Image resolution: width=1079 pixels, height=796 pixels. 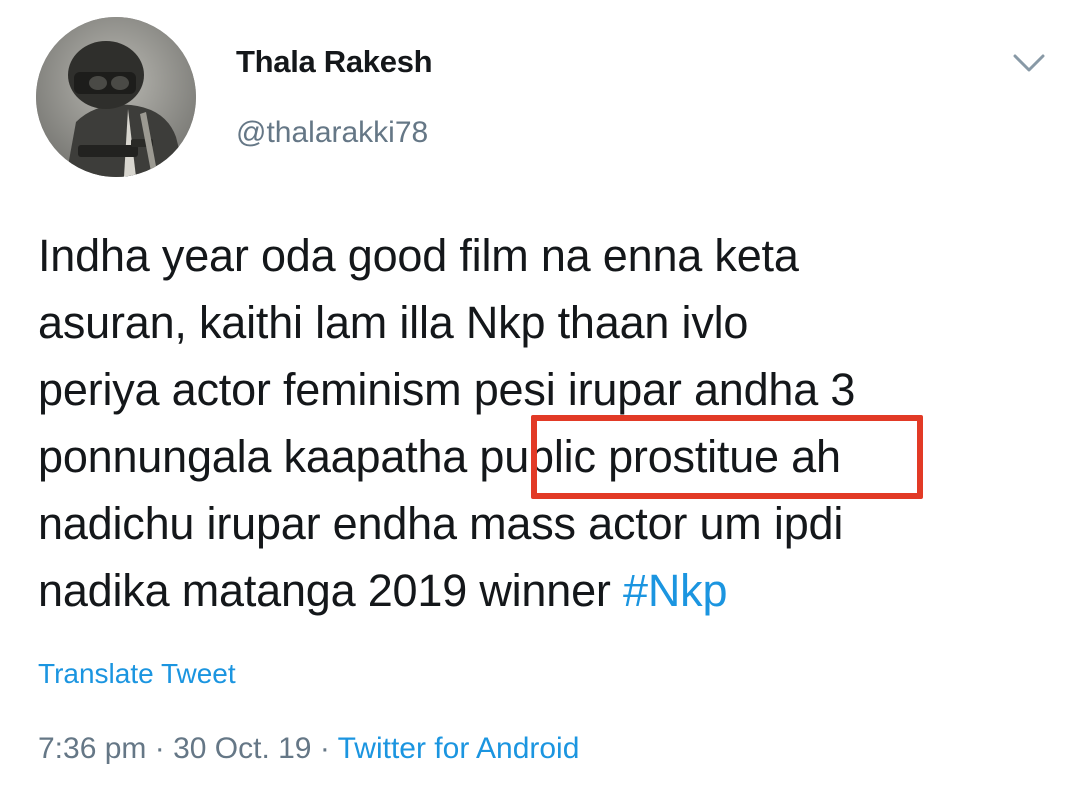 I want to click on tweet-text-line-last: nadika matanga 2019 winner #Nkp, so click(x=543, y=590).